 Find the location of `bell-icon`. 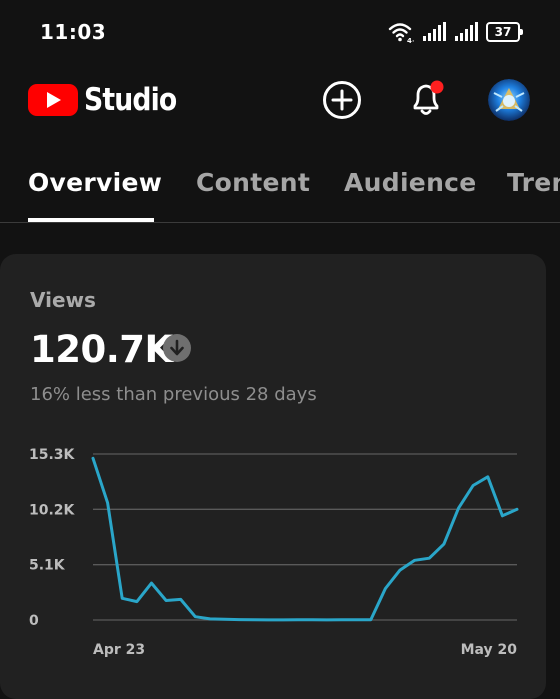

bell-icon is located at coordinates (428, 97).